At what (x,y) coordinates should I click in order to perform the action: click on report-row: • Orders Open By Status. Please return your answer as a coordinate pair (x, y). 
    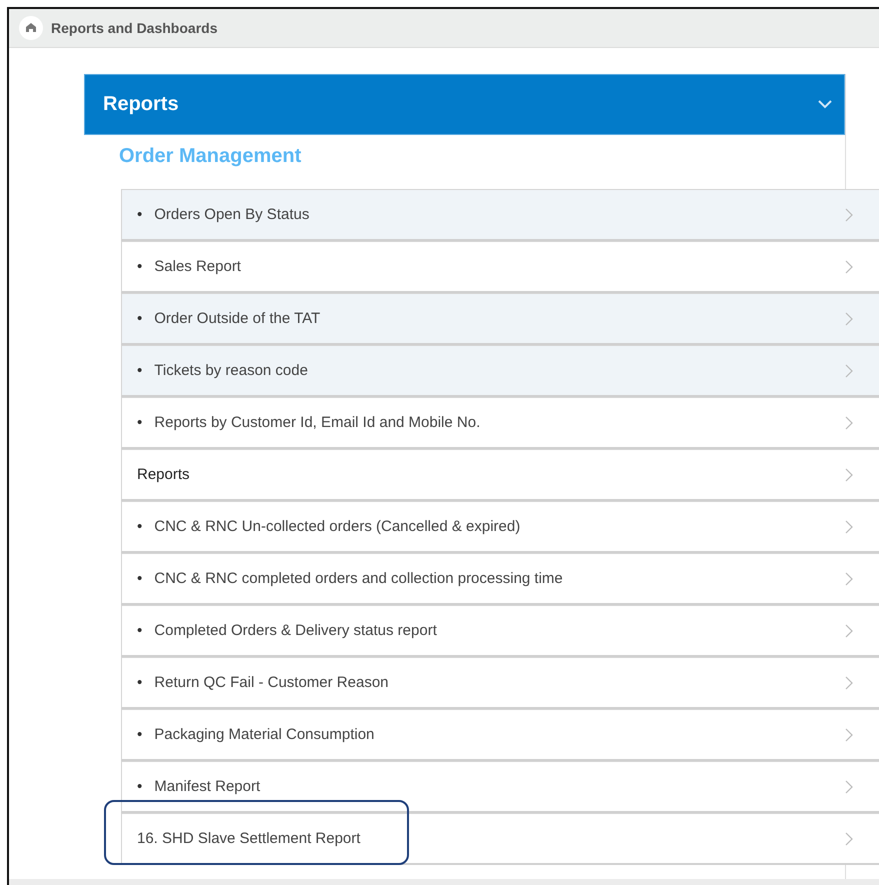
    Looking at the image, I should click on (500, 215).